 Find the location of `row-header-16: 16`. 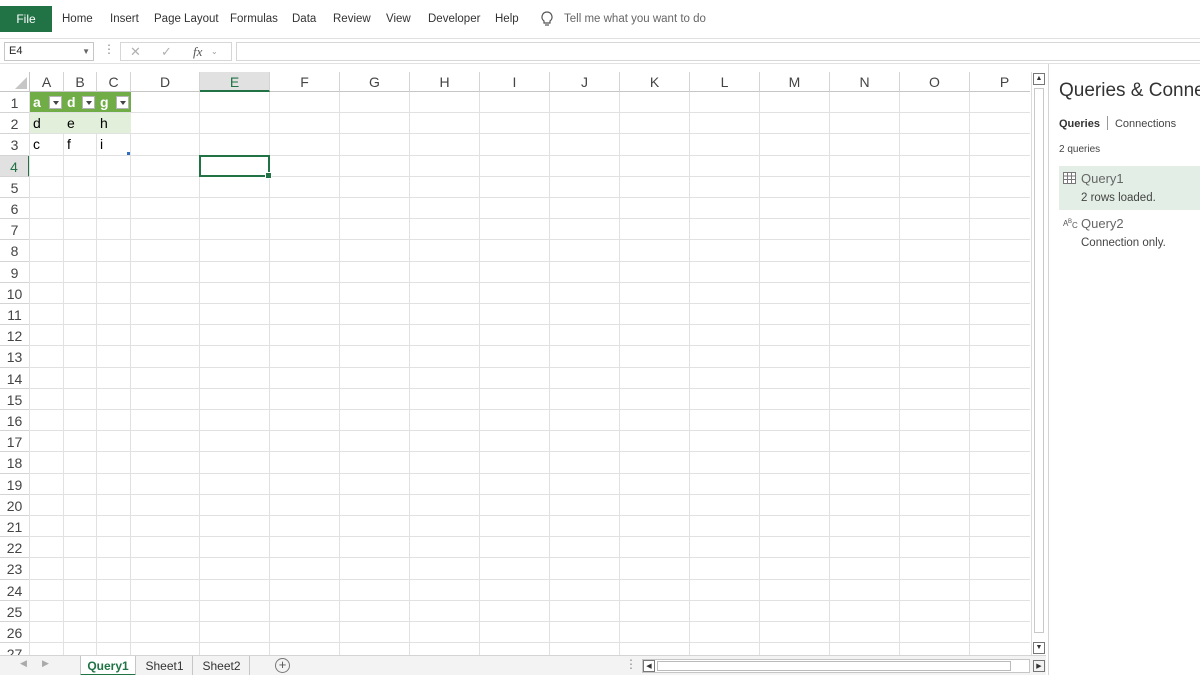

row-header-16: 16 is located at coordinates (15, 421).